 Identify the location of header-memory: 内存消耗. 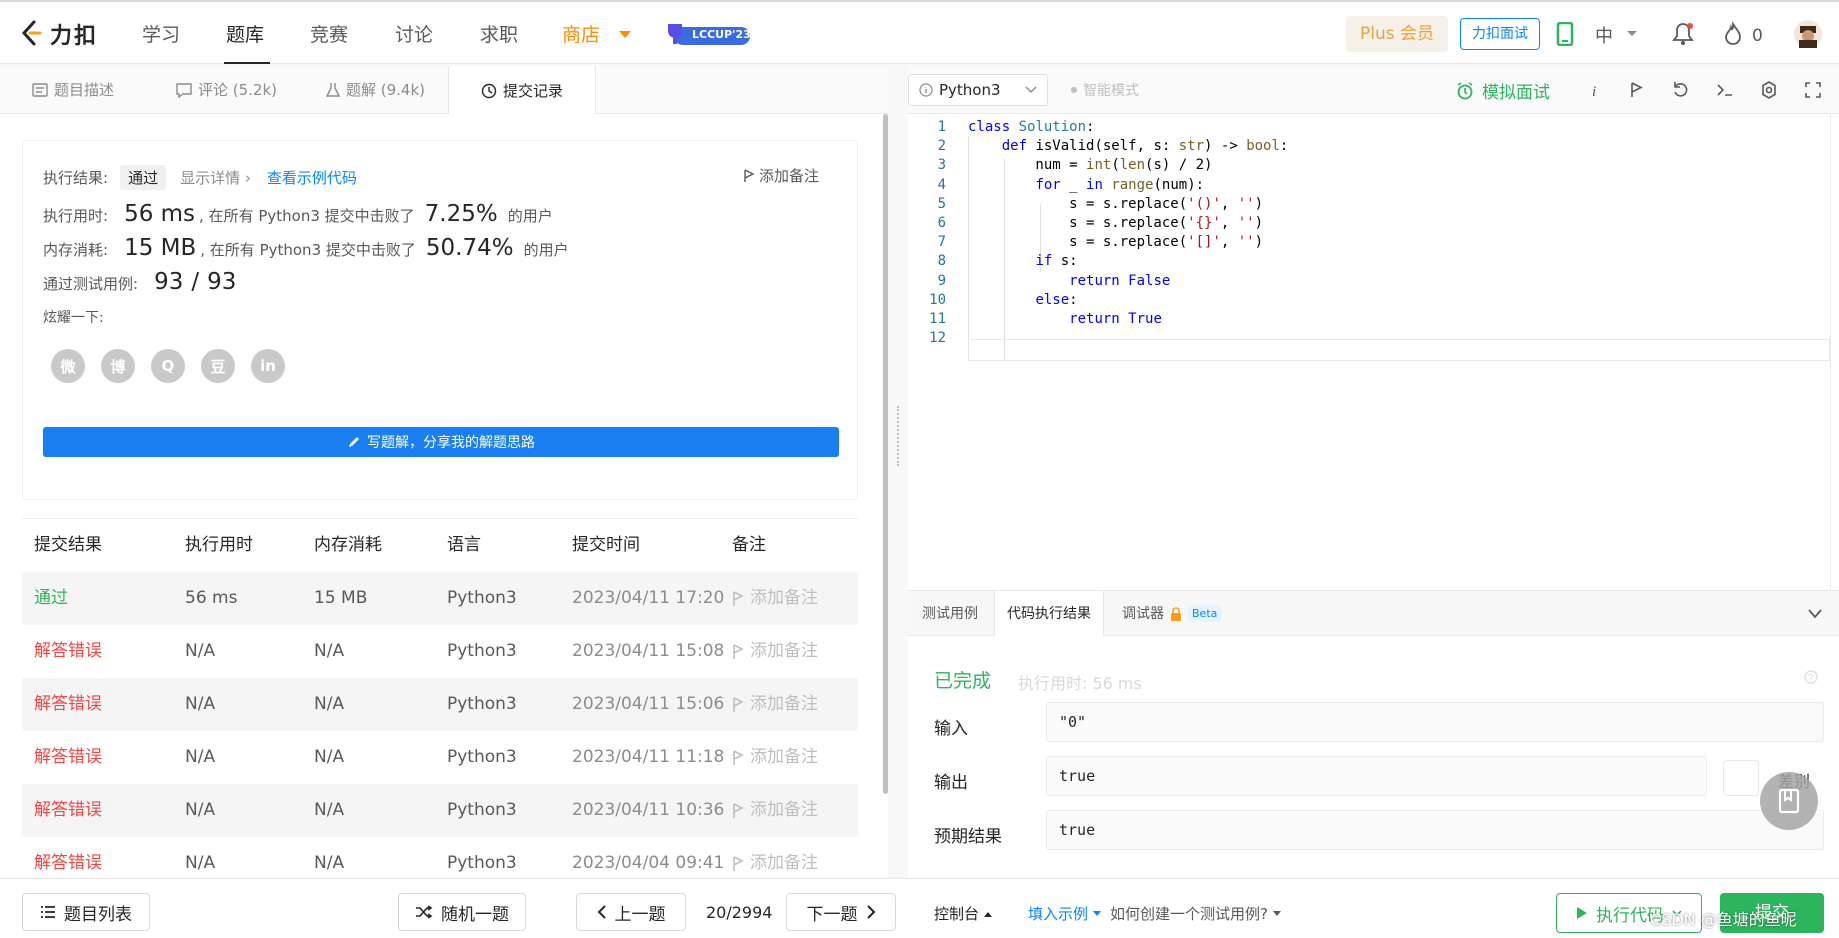
(348, 545).